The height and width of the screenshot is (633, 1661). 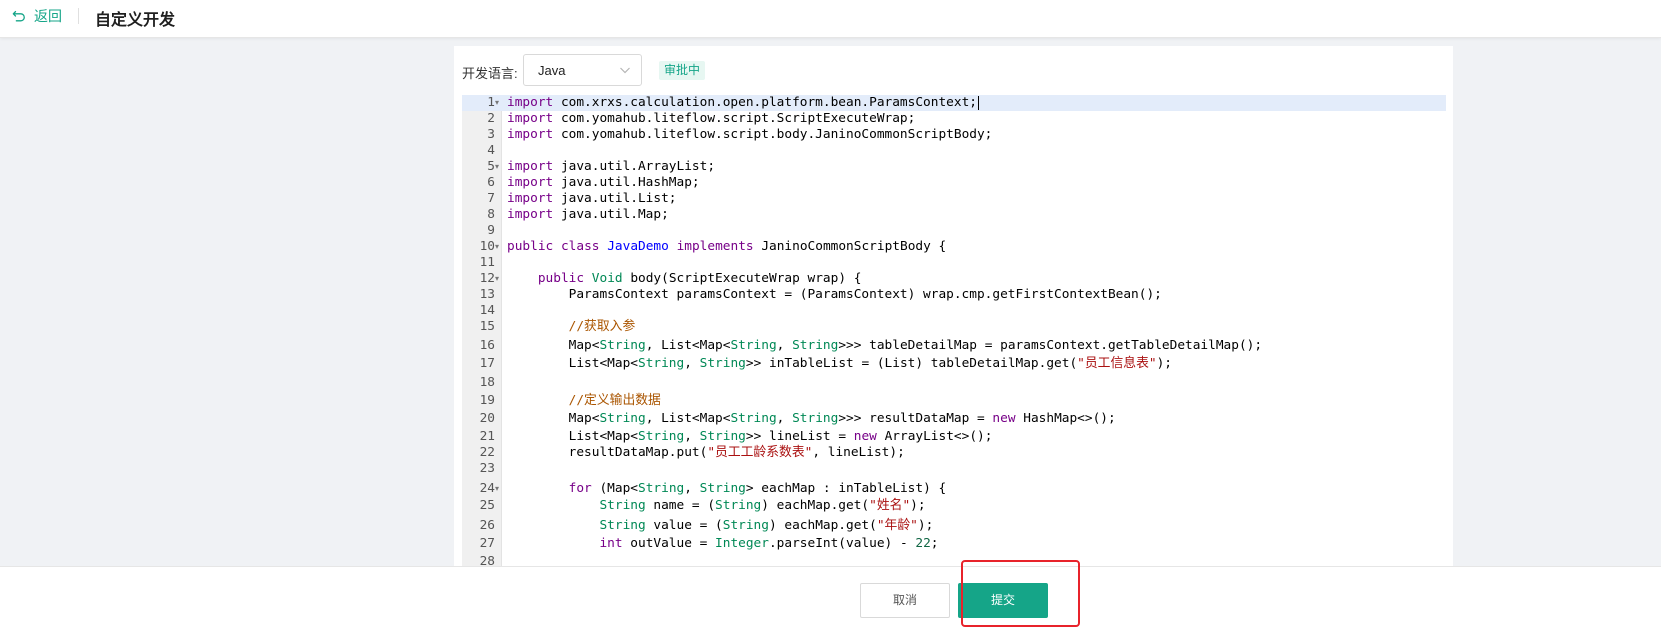 I want to click on code-line: 7 import java.util.List;, so click(x=954, y=199).